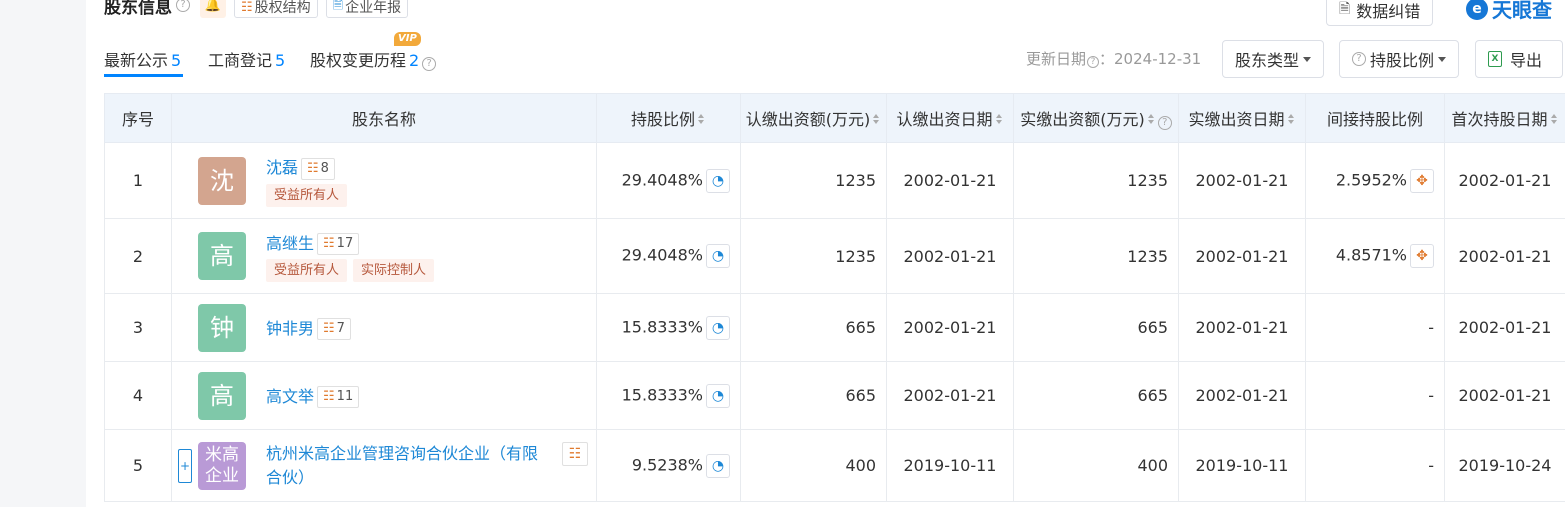  I want to click on tab-latest: 最新公示 5, so click(142, 59).